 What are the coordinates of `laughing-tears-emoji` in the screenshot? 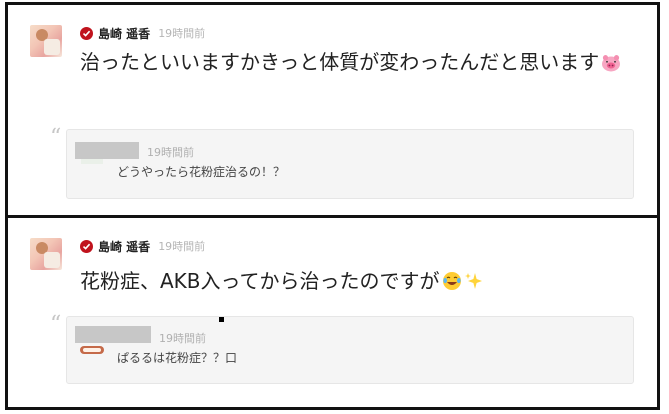 It's located at (452, 284).